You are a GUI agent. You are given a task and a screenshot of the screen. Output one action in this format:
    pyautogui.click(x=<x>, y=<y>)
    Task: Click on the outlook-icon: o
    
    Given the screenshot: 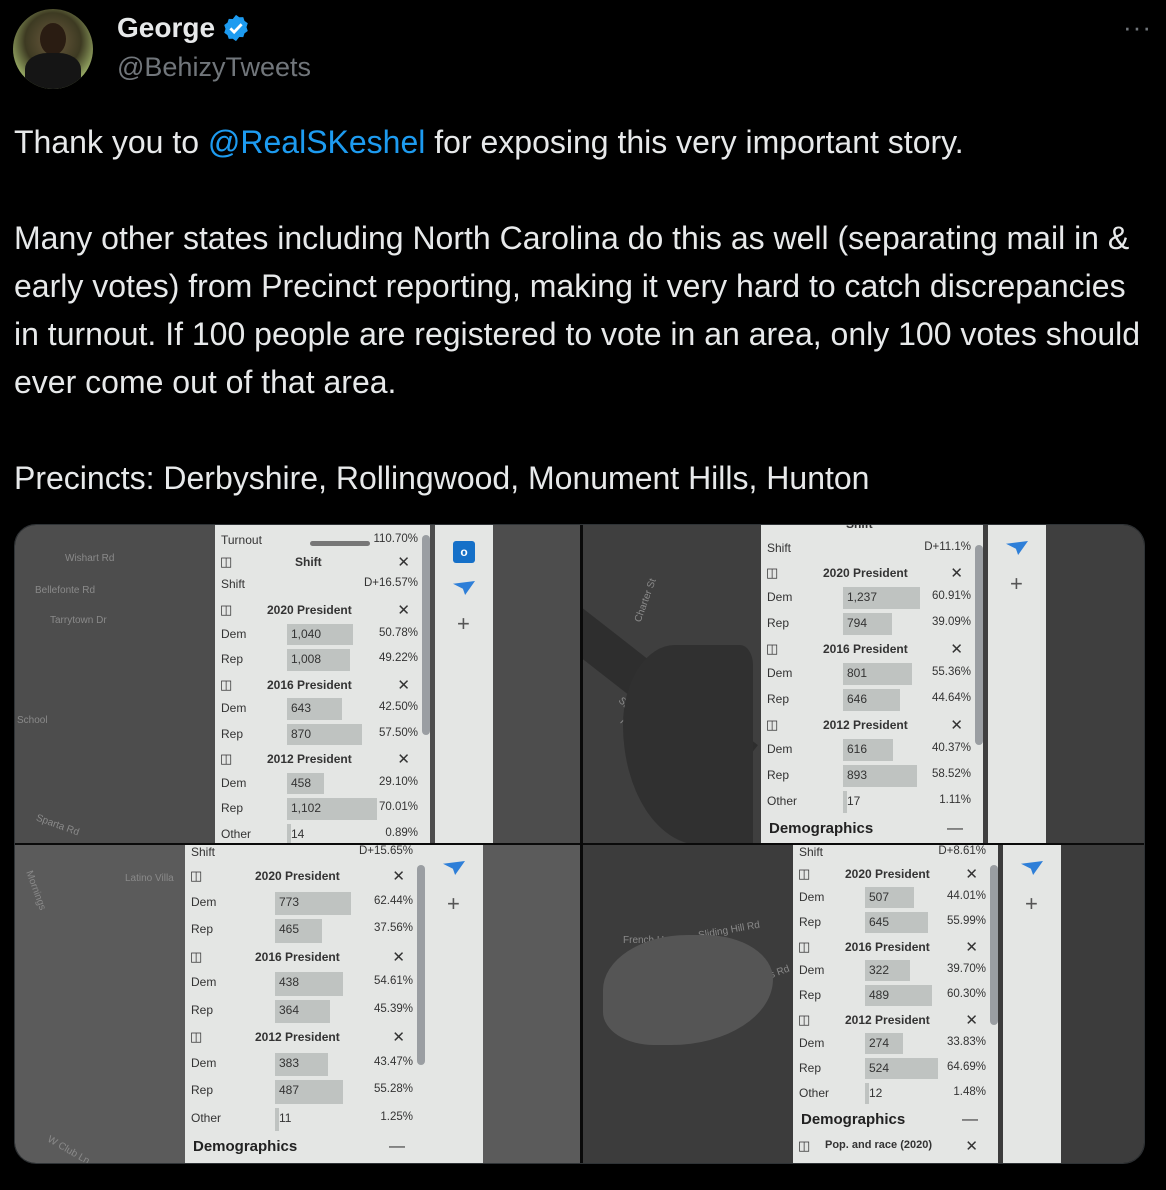 What is the action you would take?
    pyautogui.click(x=464, y=552)
    